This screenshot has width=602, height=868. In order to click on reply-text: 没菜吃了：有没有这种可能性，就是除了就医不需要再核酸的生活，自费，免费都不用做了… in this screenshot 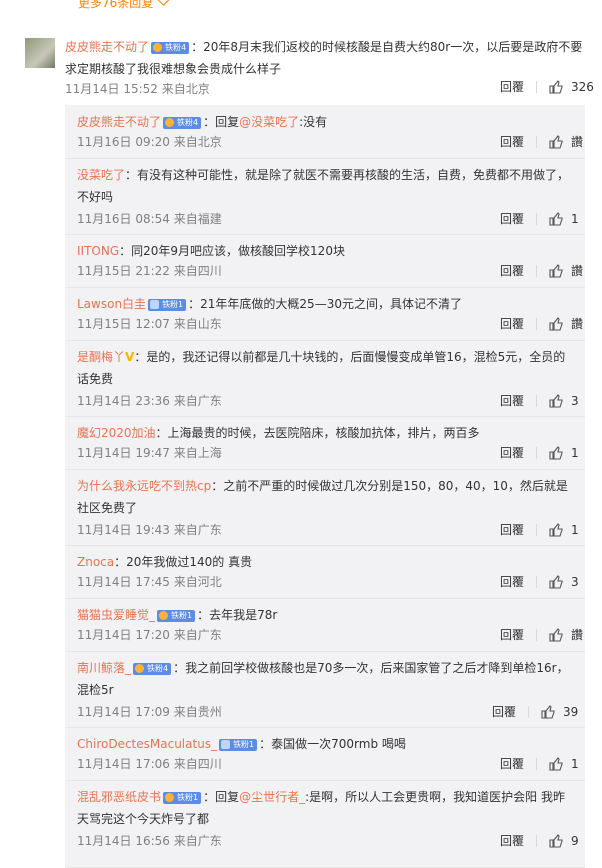, I will do `click(324, 186)`.